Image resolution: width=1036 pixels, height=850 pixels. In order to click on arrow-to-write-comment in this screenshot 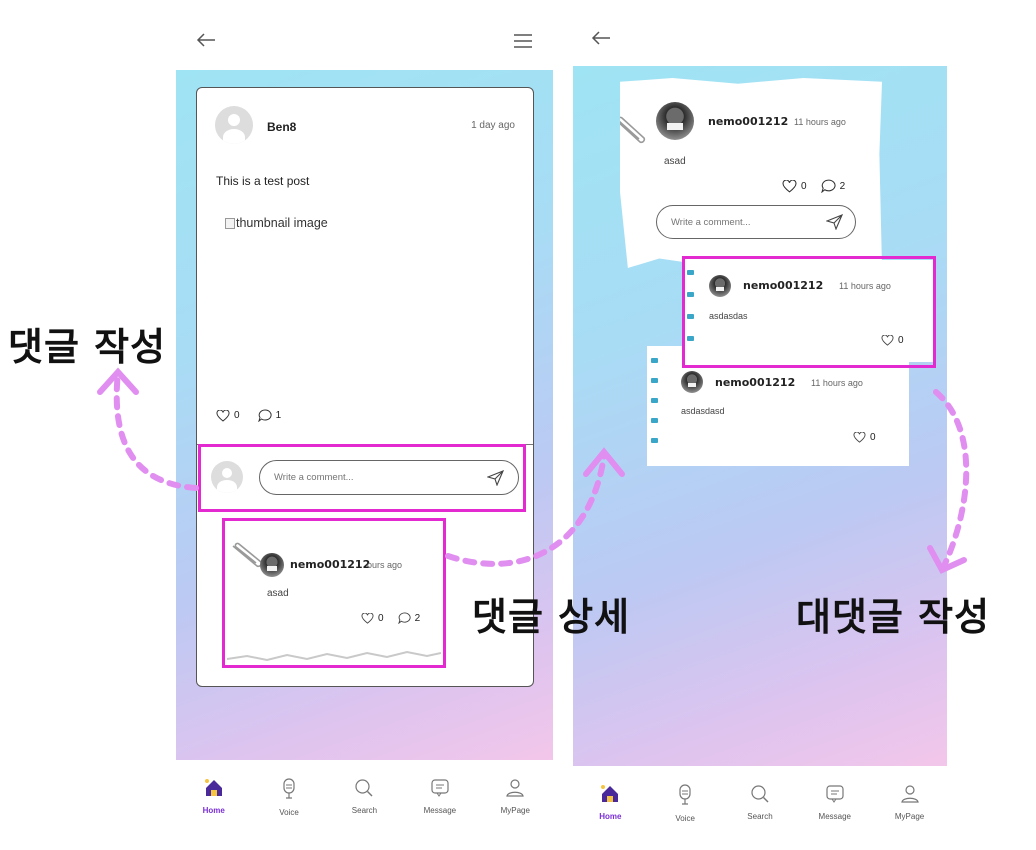, I will do `click(156, 430)`.